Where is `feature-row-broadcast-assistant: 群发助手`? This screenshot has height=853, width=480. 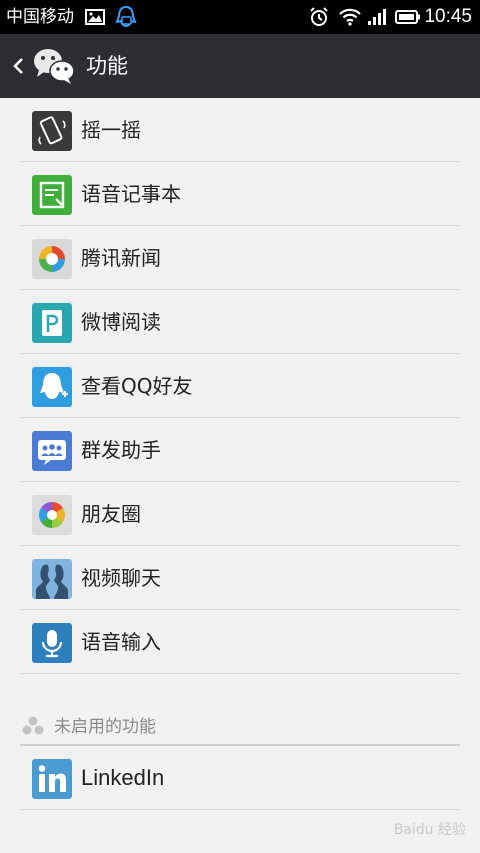
feature-row-broadcast-assistant: 群发助手 is located at coordinates (240, 450).